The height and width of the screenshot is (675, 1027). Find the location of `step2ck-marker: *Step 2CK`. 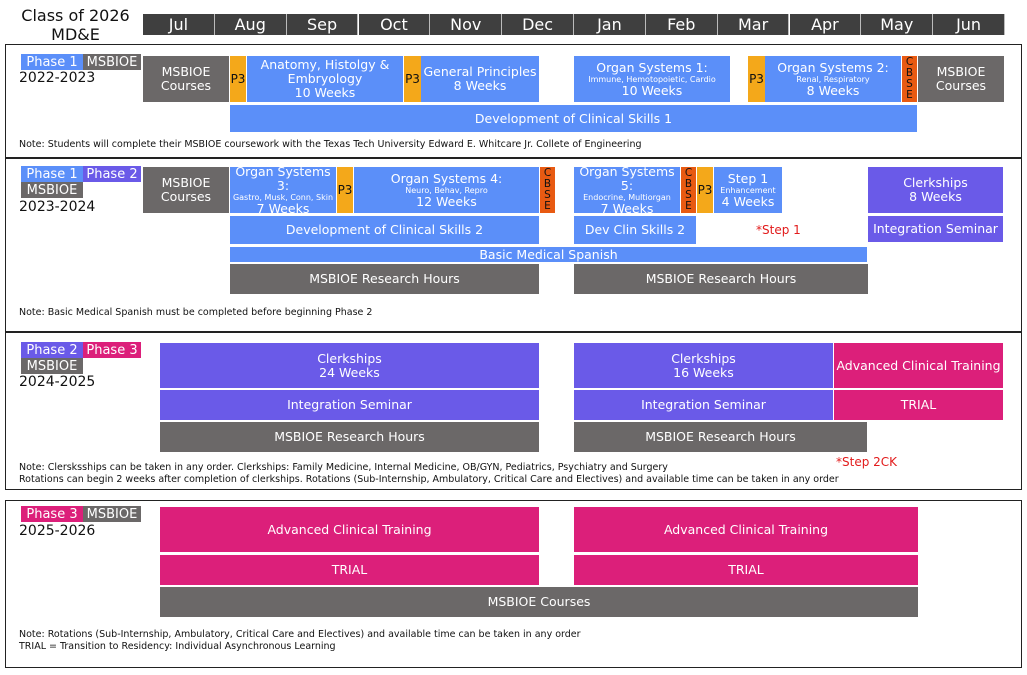

step2ck-marker: *Step 2CK is located at coordinates (867, 462).